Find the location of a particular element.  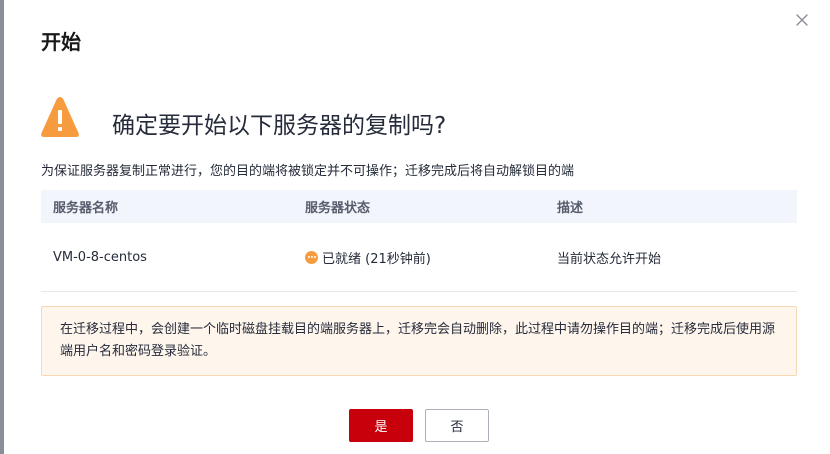

confirm-question: 确定要开始以下服务器的复制吗? is located at coordinates (279, 126).